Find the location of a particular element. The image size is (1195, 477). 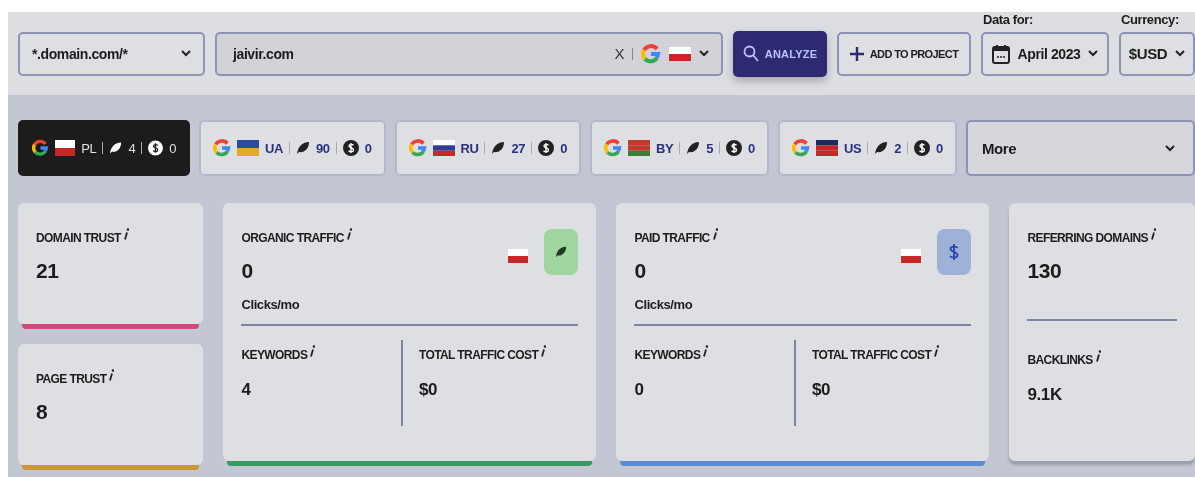

card-title: PAID TRAFFIC is located at coordinates (672, 238).